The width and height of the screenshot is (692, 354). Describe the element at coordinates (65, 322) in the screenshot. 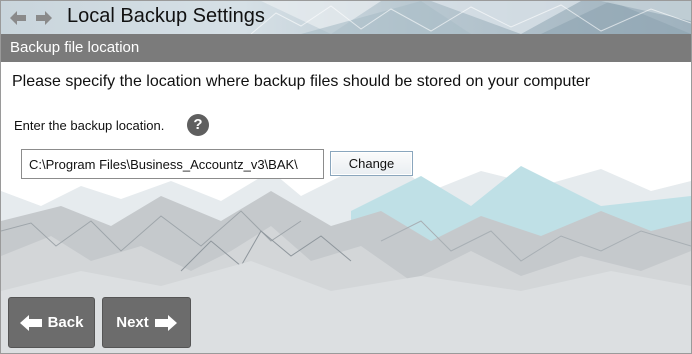

I see `back-button-label: Back` at that location.